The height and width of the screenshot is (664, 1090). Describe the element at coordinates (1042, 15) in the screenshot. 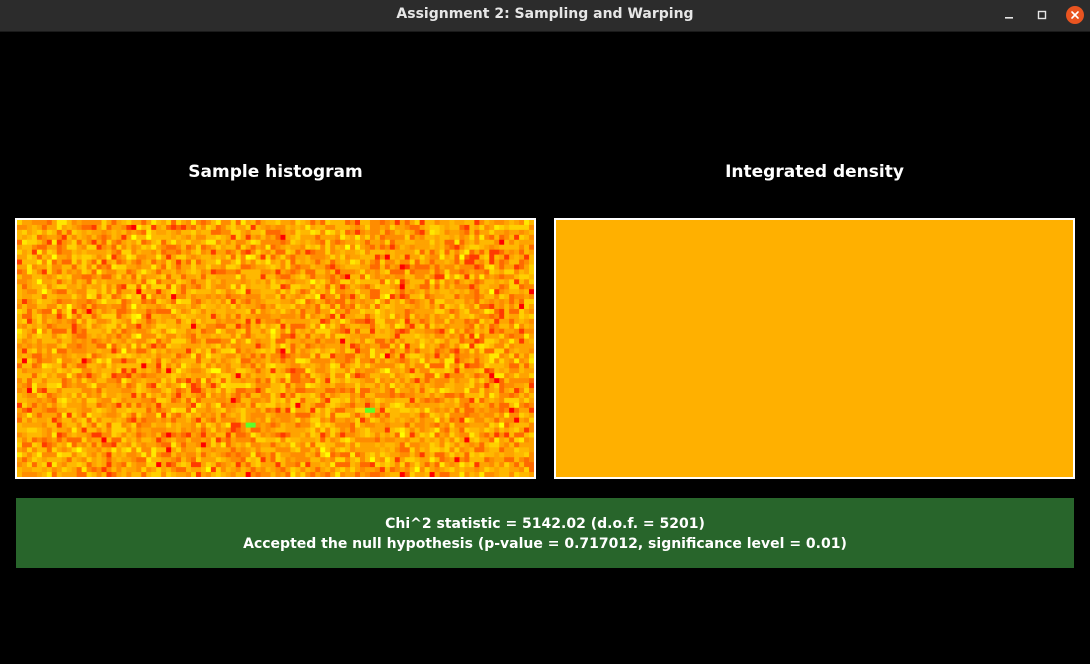

I see `maximize-button` at that location.